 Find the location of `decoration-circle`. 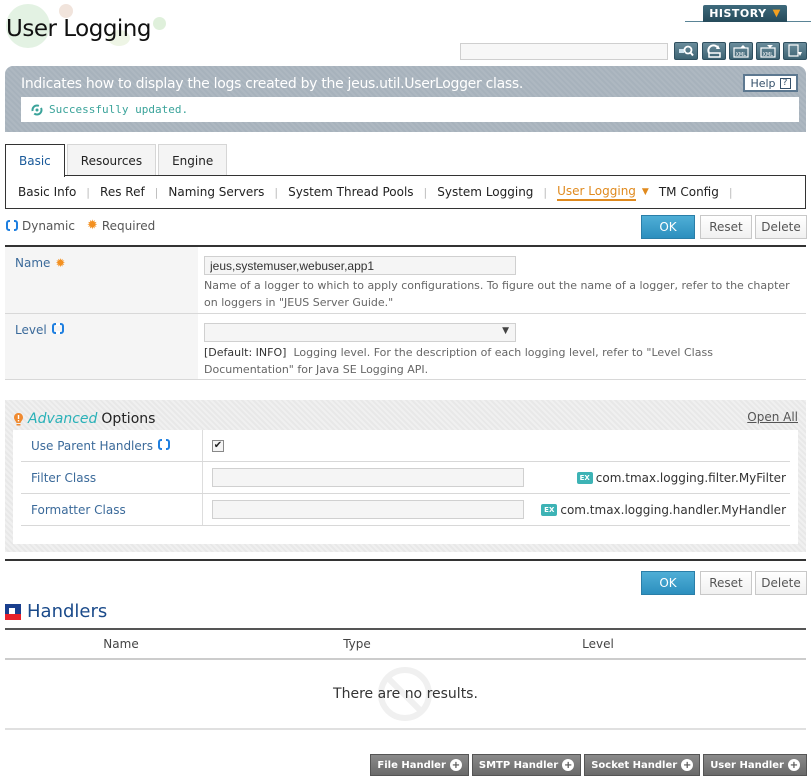

decoration-circle is located at coordinates (159, 23).